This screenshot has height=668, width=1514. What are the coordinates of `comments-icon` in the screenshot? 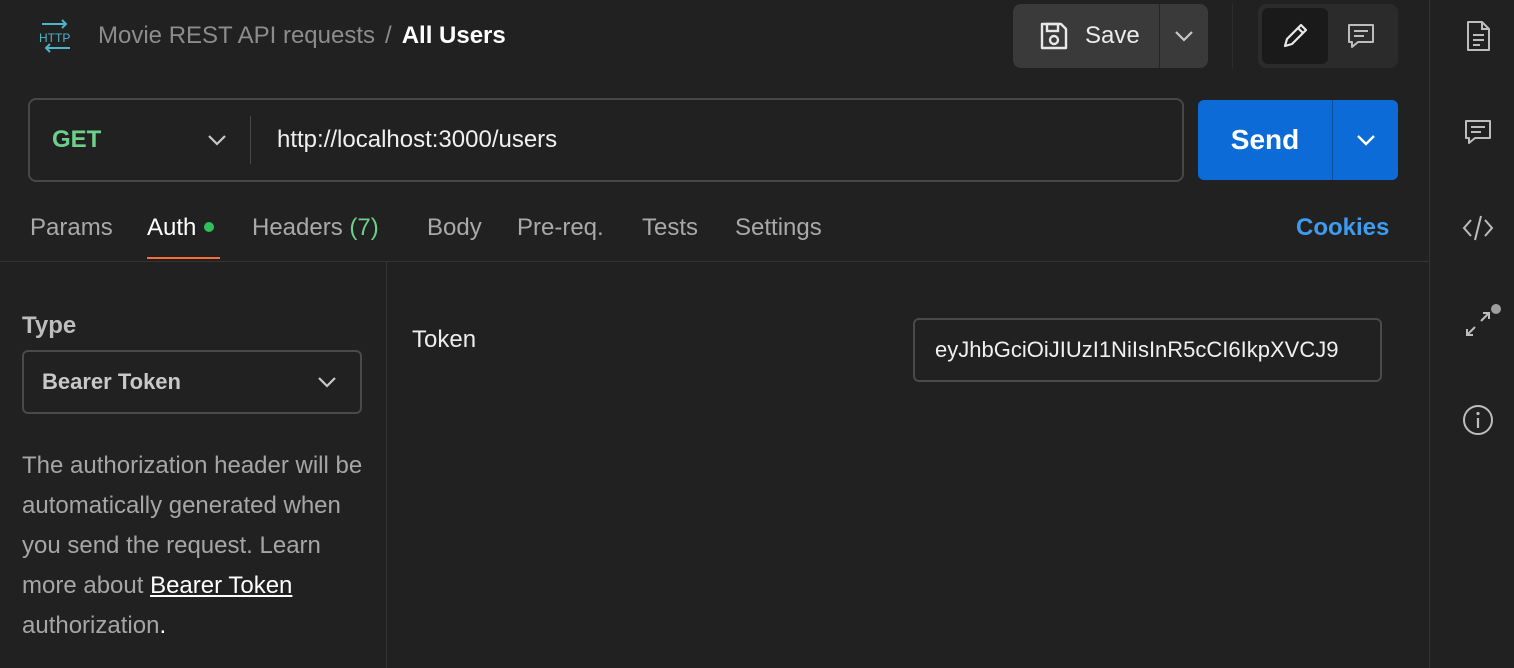 It's located at (1478, 132).